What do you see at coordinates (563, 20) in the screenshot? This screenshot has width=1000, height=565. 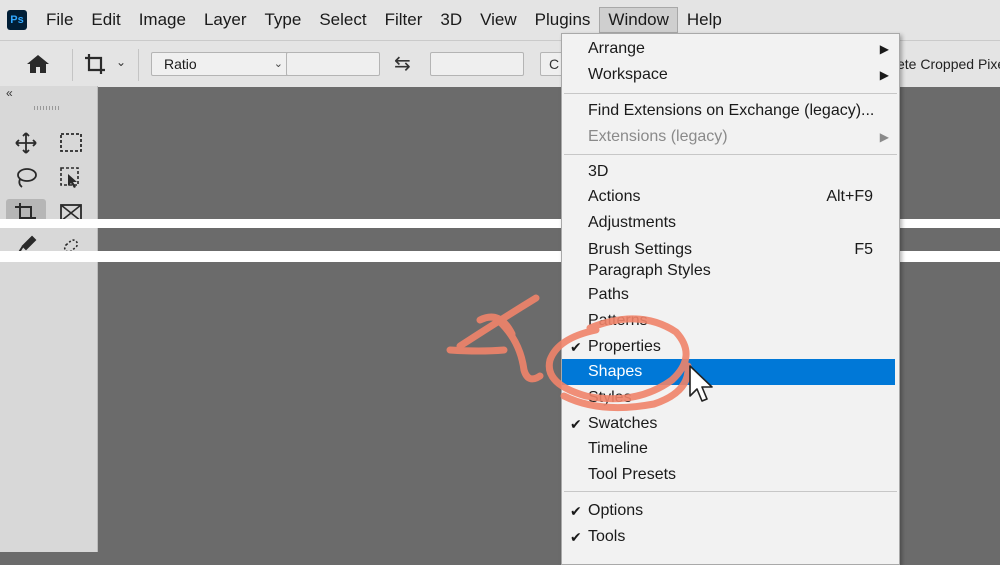 I see `menu-plugins: Plugins` at bounding box center [563, 20].